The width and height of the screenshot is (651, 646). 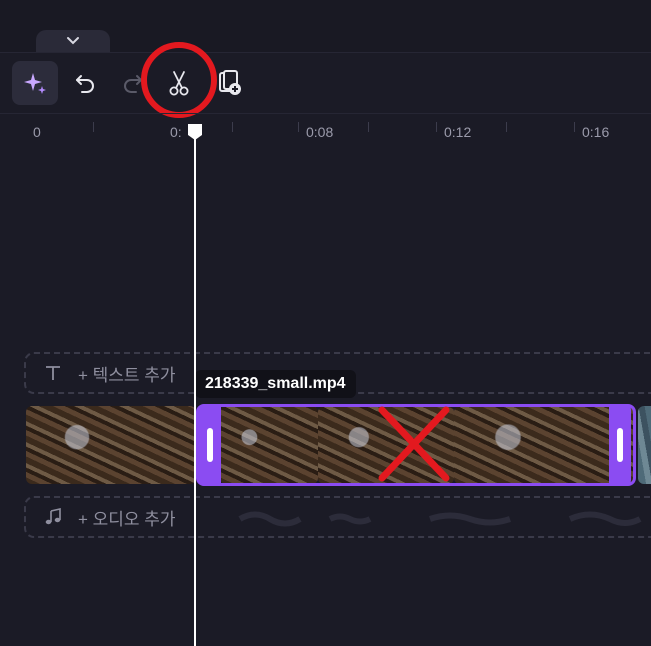 I want to click on ruler-label: 0:16, so click(x=596, y=132).